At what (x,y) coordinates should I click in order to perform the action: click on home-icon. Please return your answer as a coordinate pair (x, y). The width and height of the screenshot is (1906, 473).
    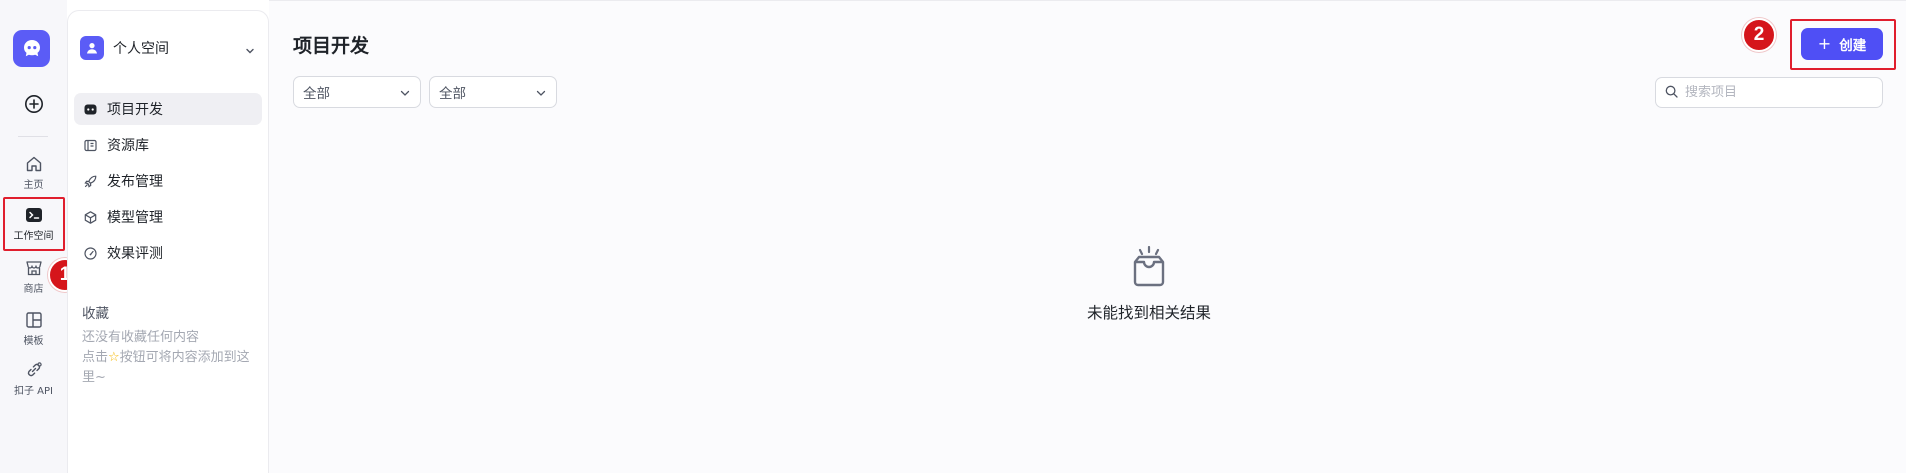
    Looking at the image, I should click on (34, 164).